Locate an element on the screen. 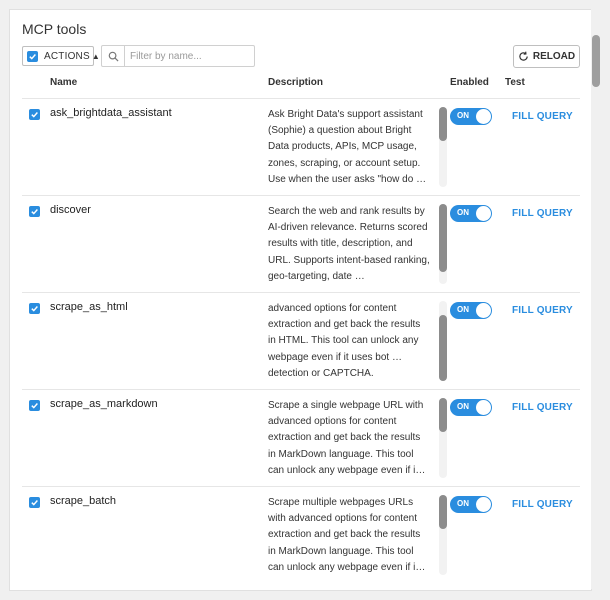 This screenshot has height=600, width=610. reload-button: RELOAD is located at coordinates (546, 56).